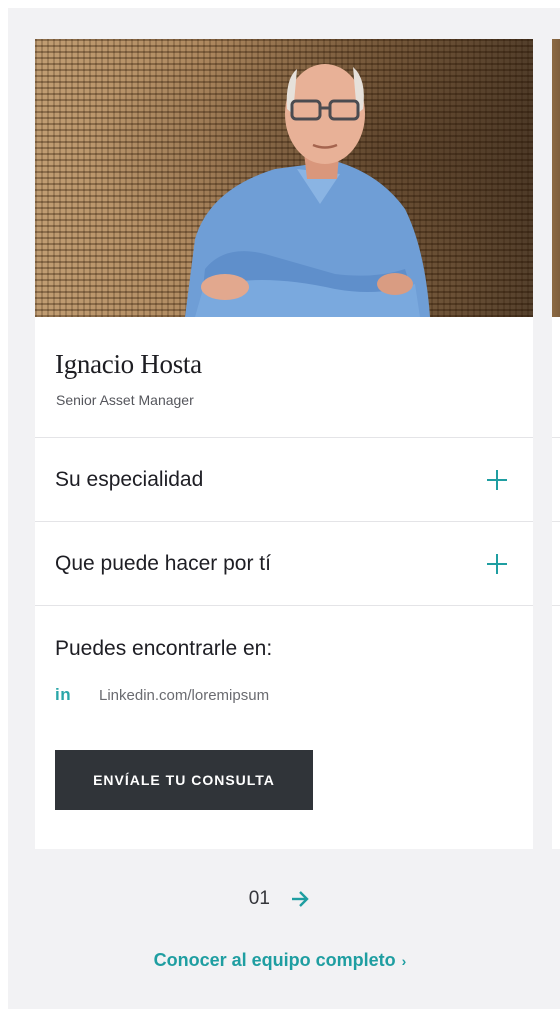 The width and height of the screenshot is (560, 1009). Describe the element at coordinates (184, 695) in the screenshot. I see `linkedin-url: Linkedin.com/loremipsum` at that location.